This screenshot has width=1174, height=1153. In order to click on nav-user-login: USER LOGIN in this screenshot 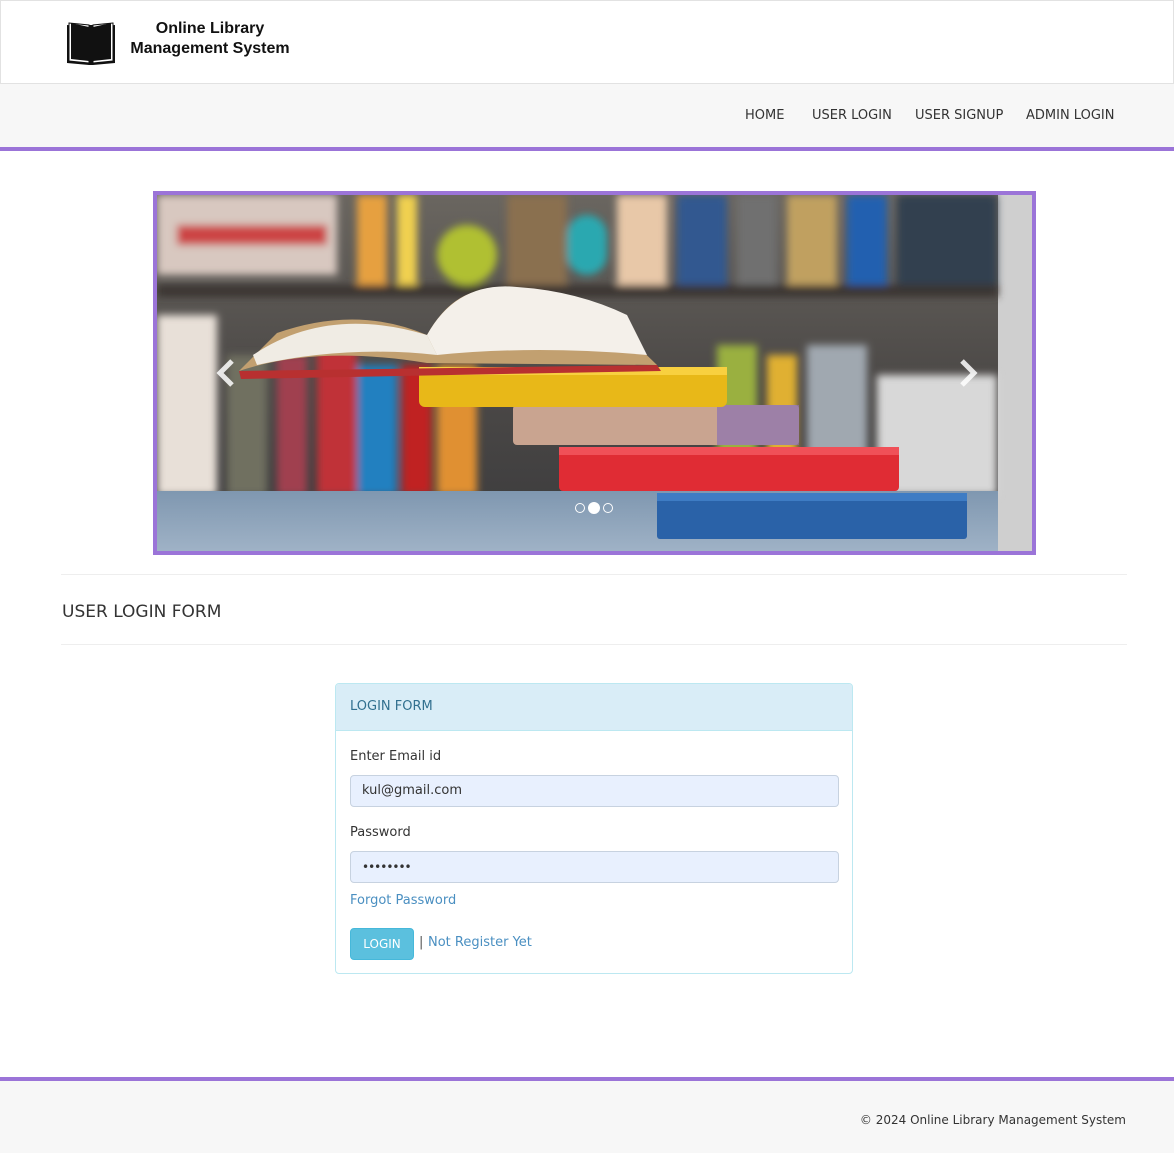, I will do `click(852, 115)`.